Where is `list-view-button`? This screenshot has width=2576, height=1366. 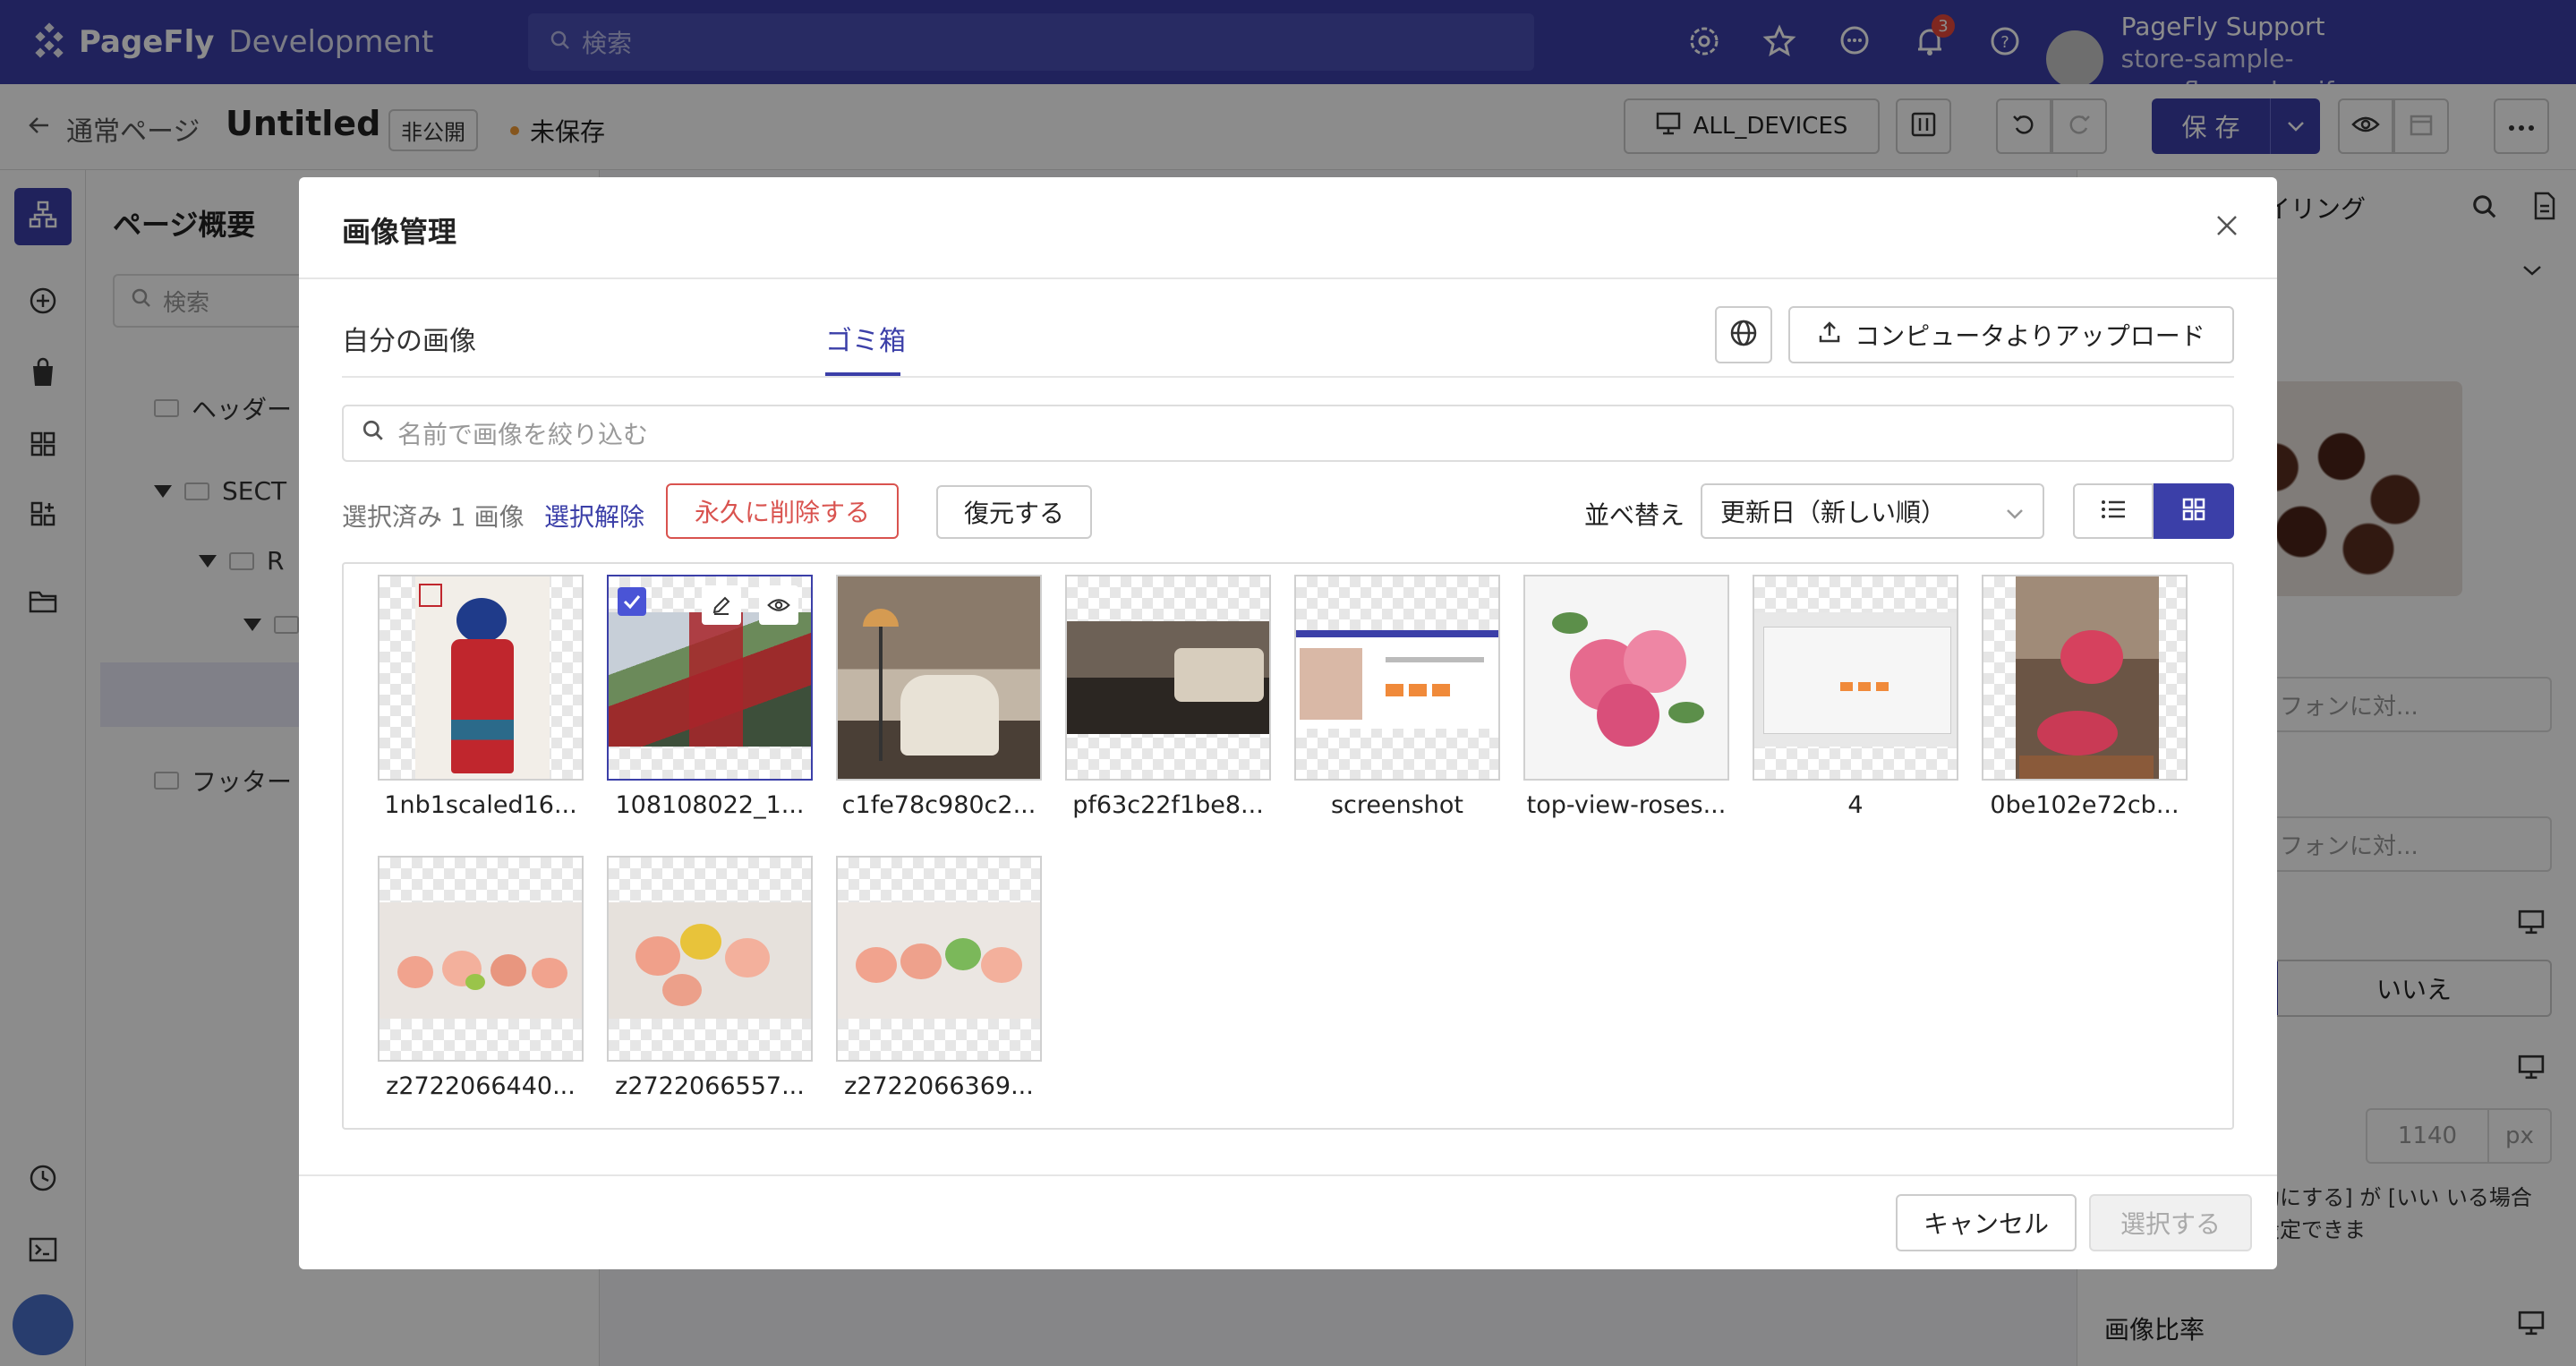
list-view-button is located at coordinates (2113, 511).